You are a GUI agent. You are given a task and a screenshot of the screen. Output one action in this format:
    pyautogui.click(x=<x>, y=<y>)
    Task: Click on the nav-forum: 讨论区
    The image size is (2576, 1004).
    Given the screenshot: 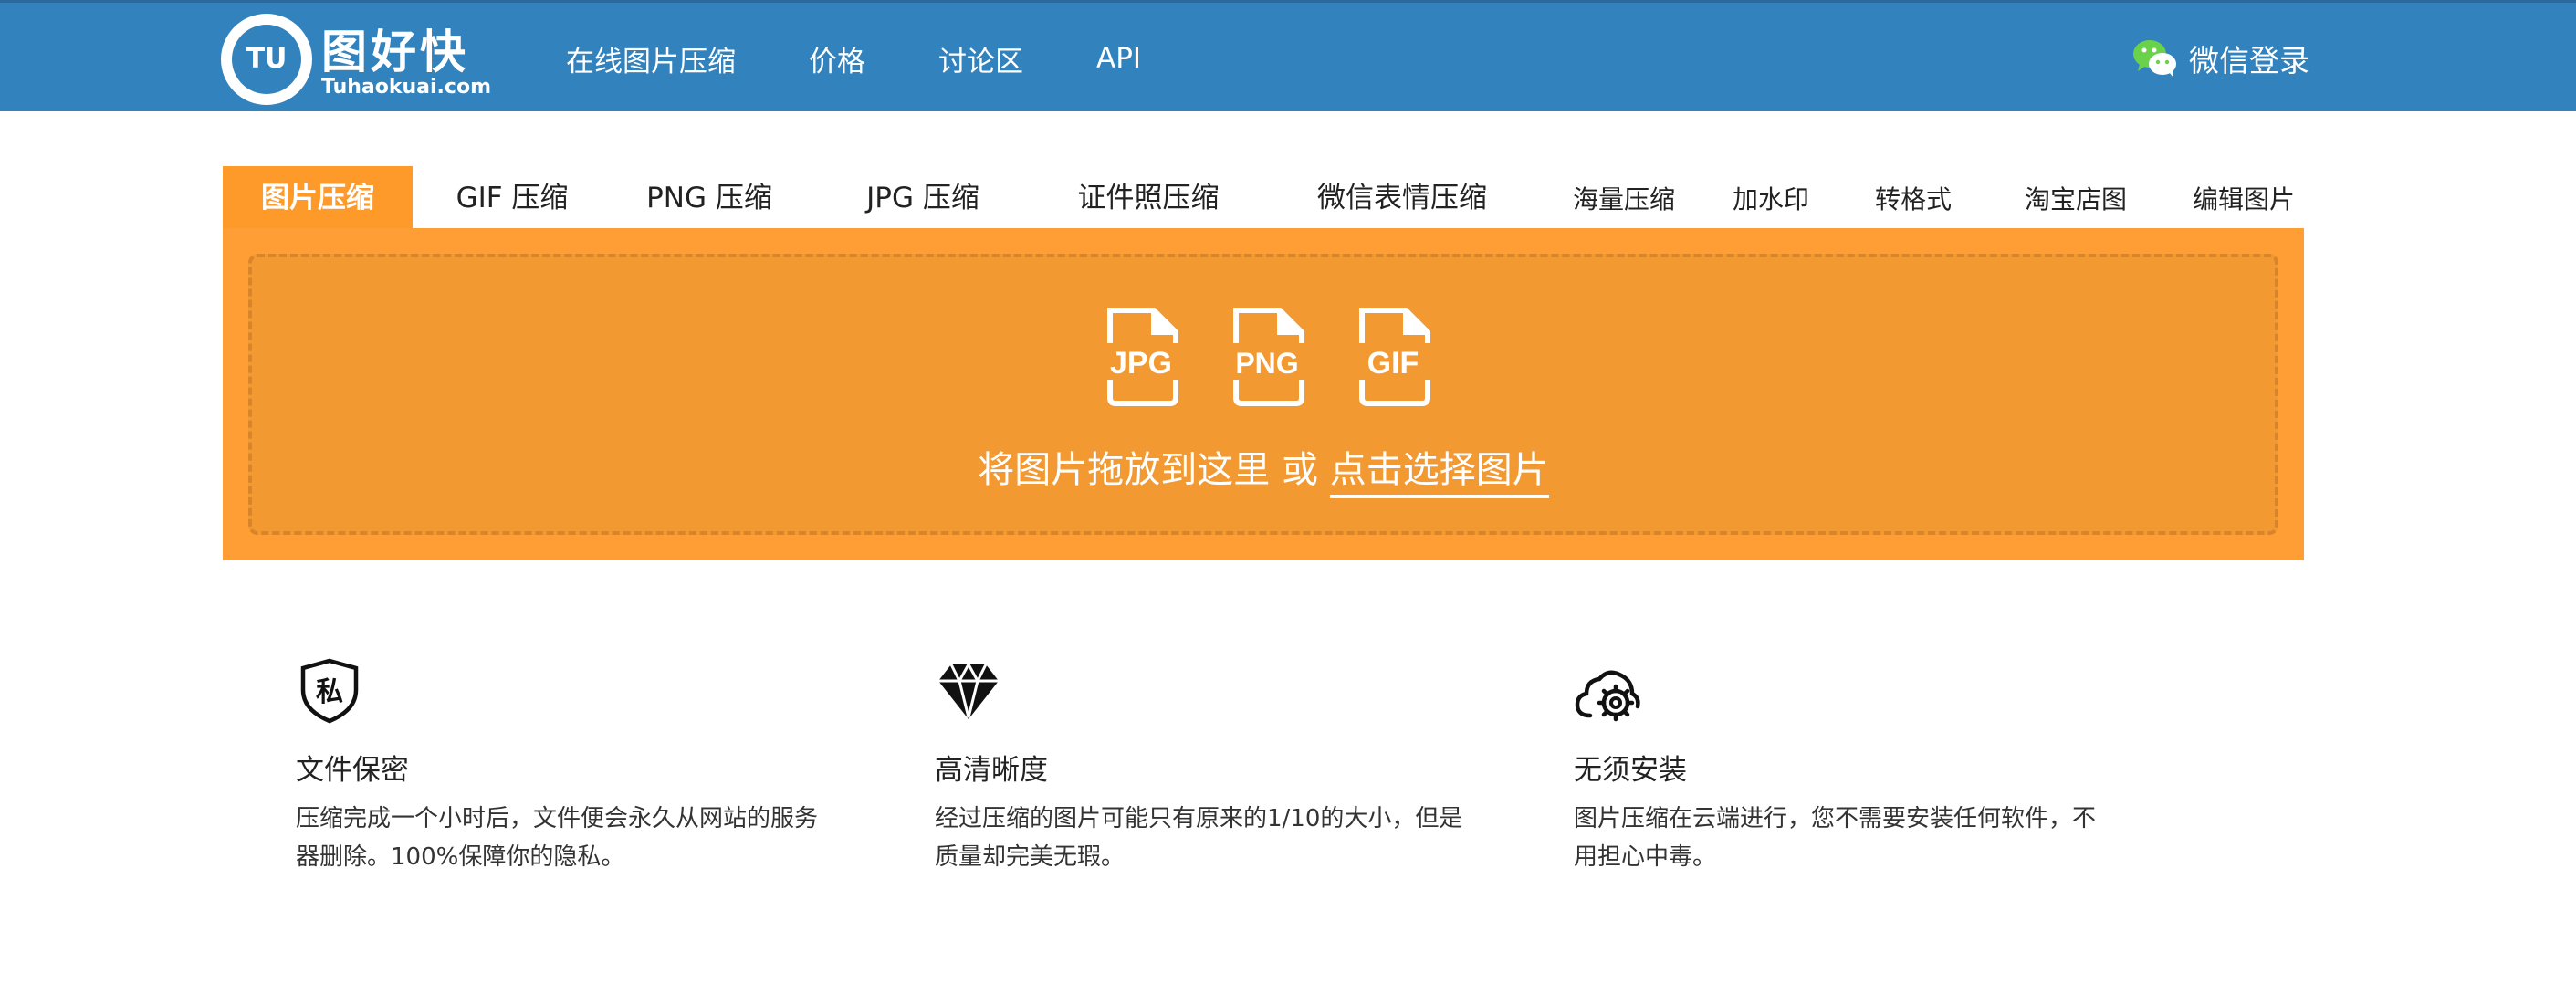 What is the action you would take?
    pyautogui.click(x=980, y=58)
    